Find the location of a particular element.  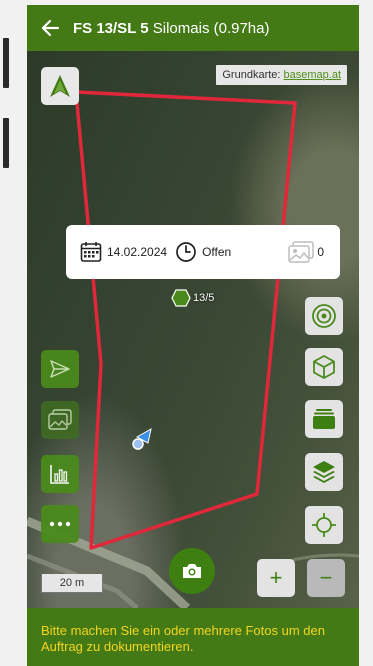

more-icon is located at coordinates (60, 524).